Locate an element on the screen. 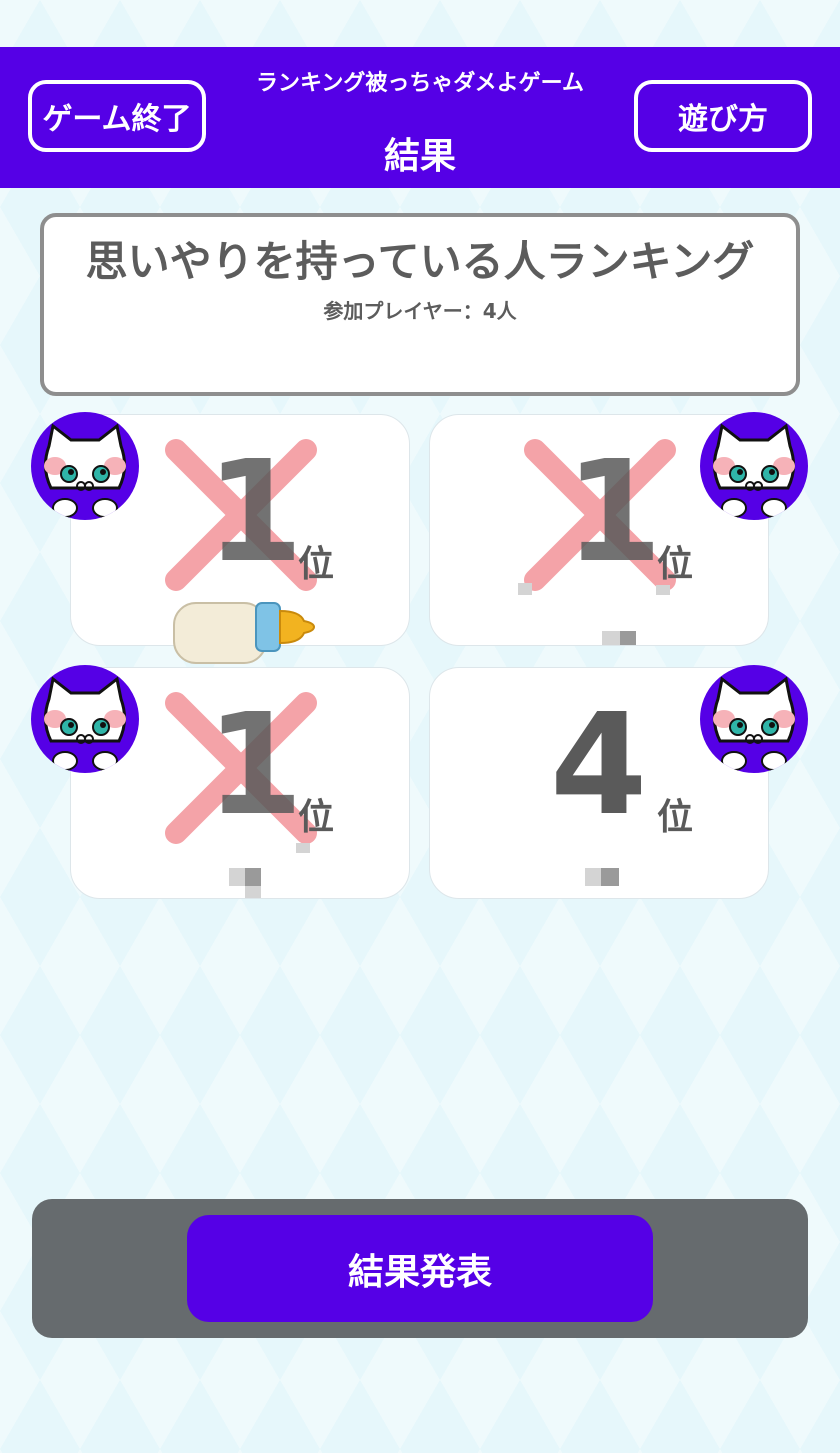 The height and width of the screenshot is (1453, 840). ranking-theme-box: 思いやりを持っている人ランキング 参加プレイヤー：4人 is located at coordinates (420, 304).